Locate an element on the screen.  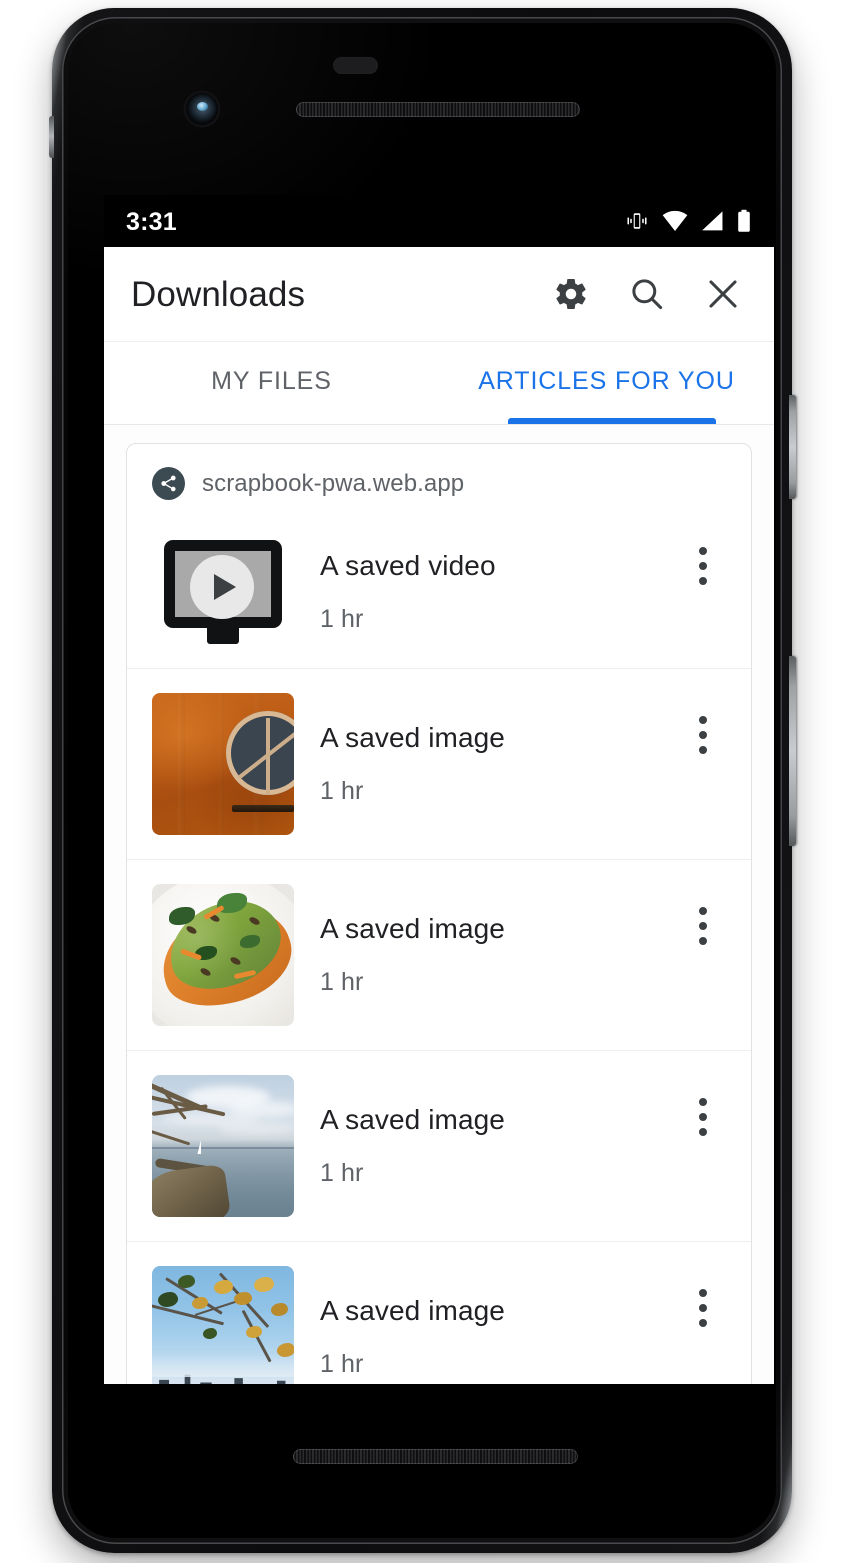
tab-articles-for-you: ARTICLES FOR YOU is located at coordinates (606, 383).